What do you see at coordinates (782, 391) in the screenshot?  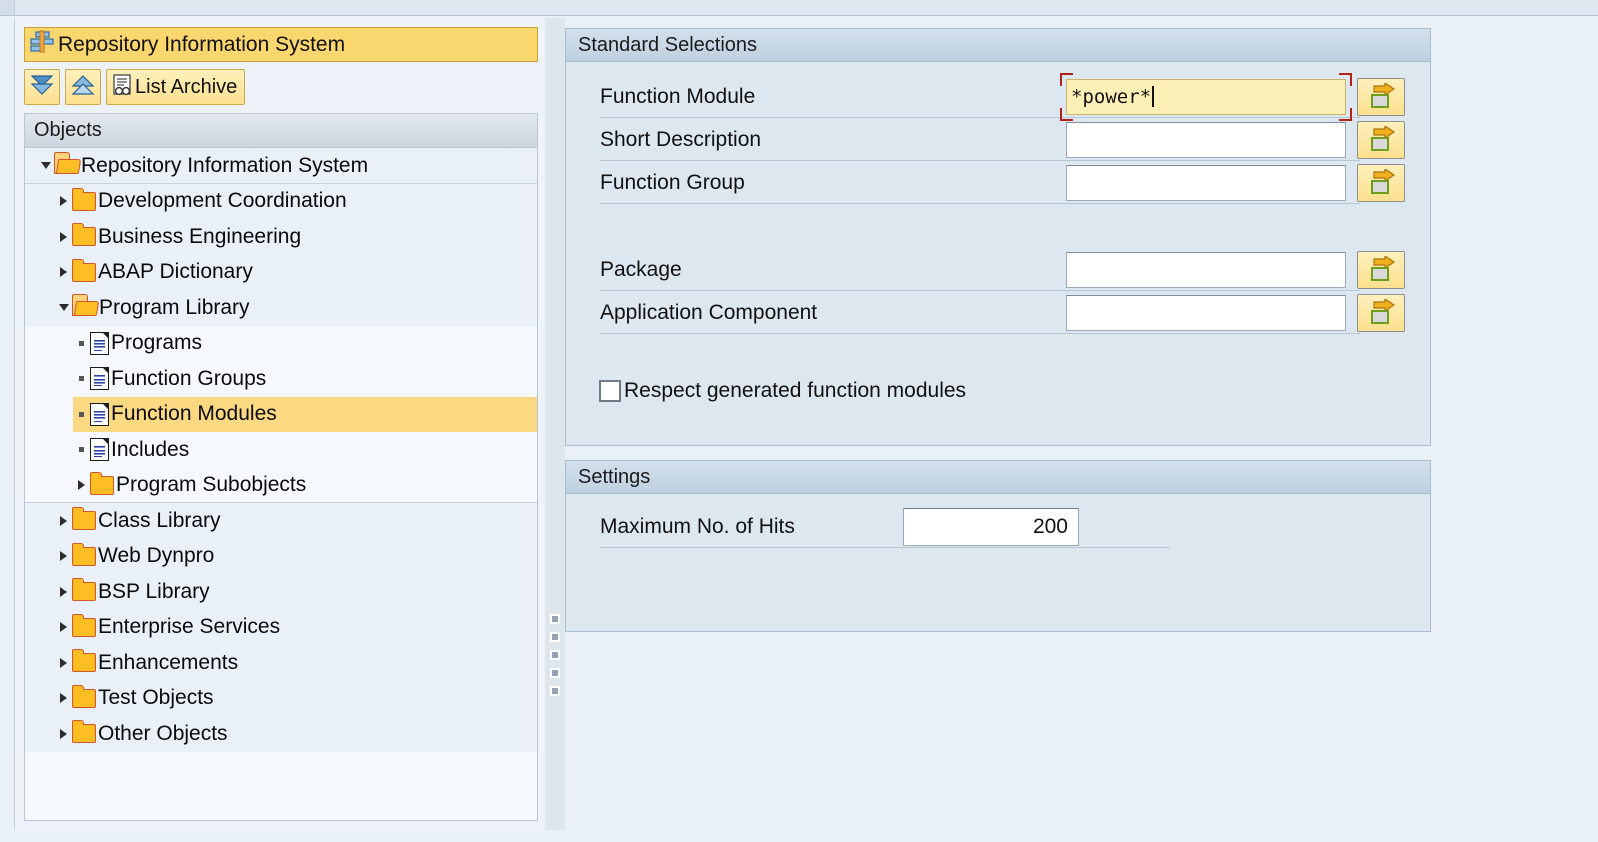 I see `respect-generated-function-modules-row: Respect generated function modules` at bounding box center [782, 391].